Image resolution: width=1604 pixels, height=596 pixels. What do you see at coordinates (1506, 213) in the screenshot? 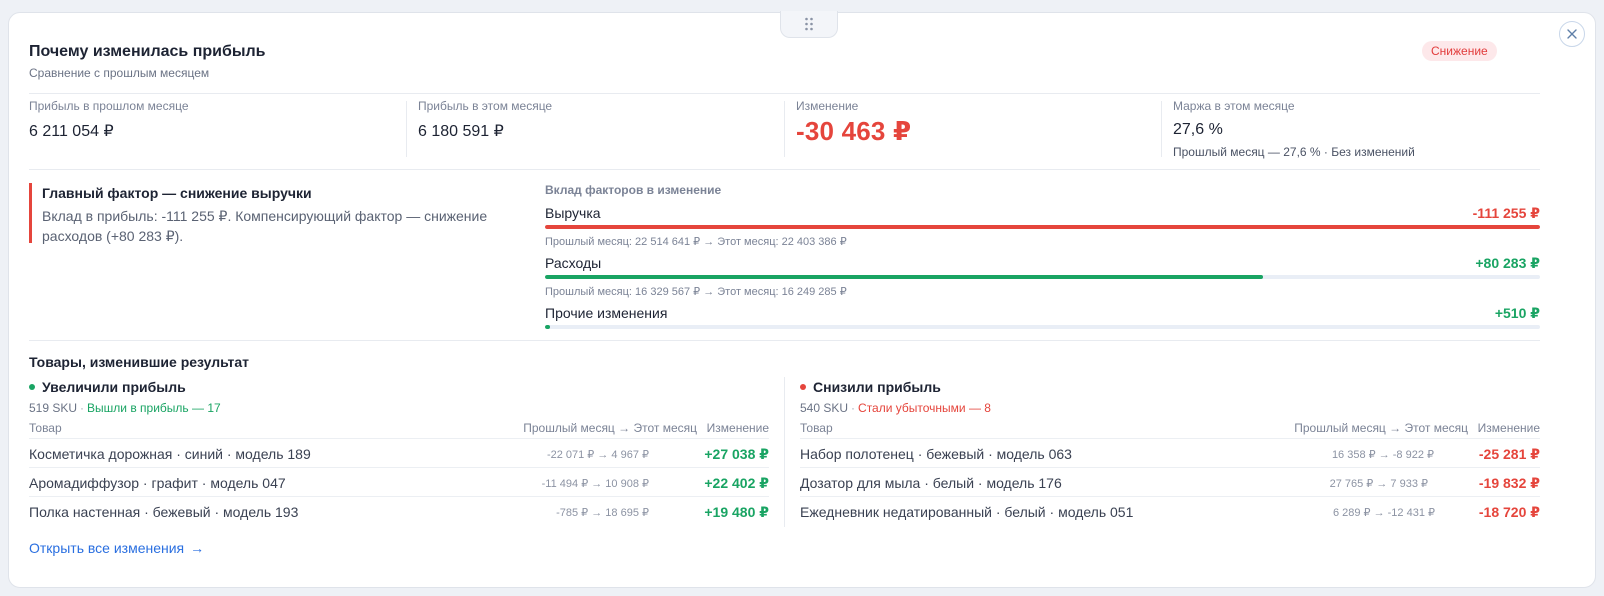
I see `contribution-value: -111 255 ₽` at bounding box center [1506, 213].